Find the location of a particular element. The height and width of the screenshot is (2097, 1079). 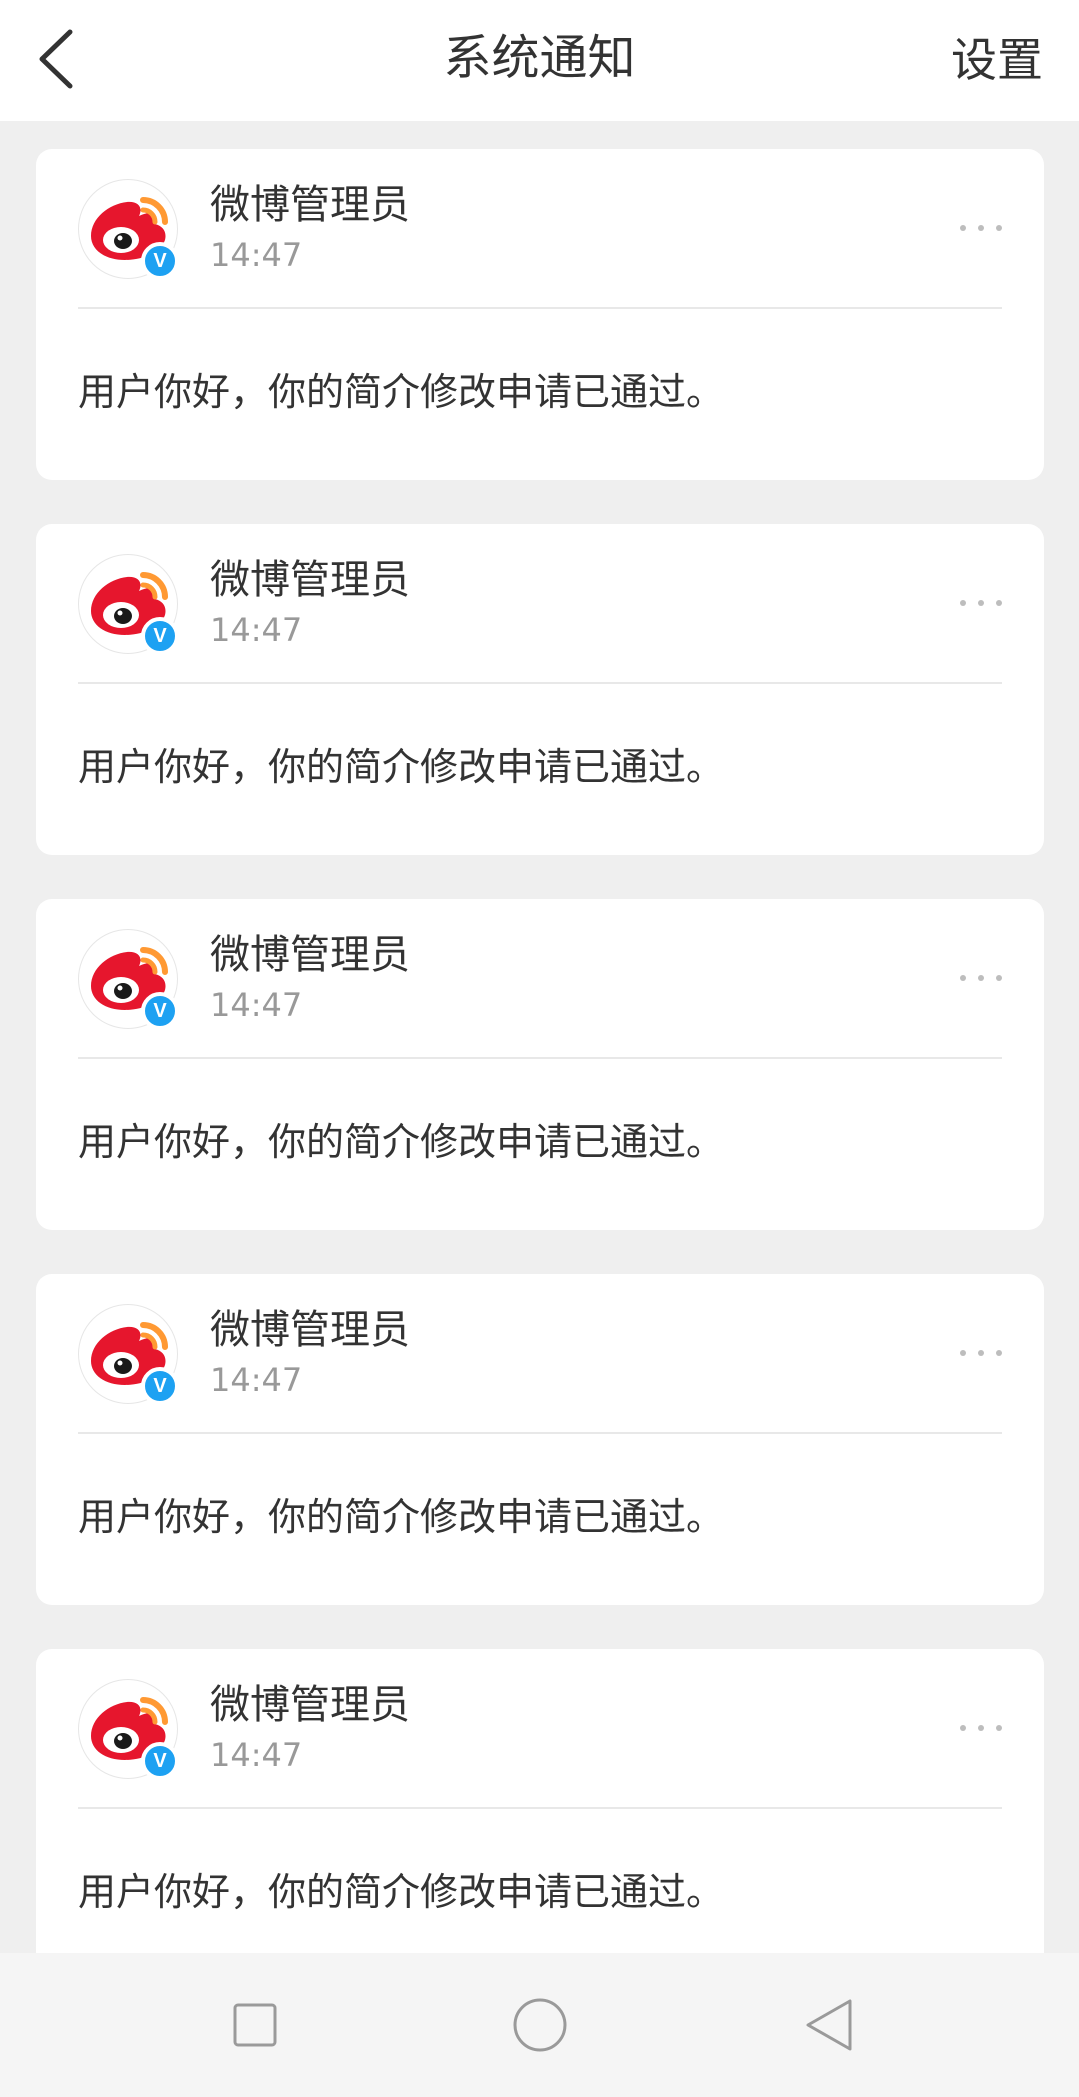

circle-icon is located at coordinates (540, 2025).